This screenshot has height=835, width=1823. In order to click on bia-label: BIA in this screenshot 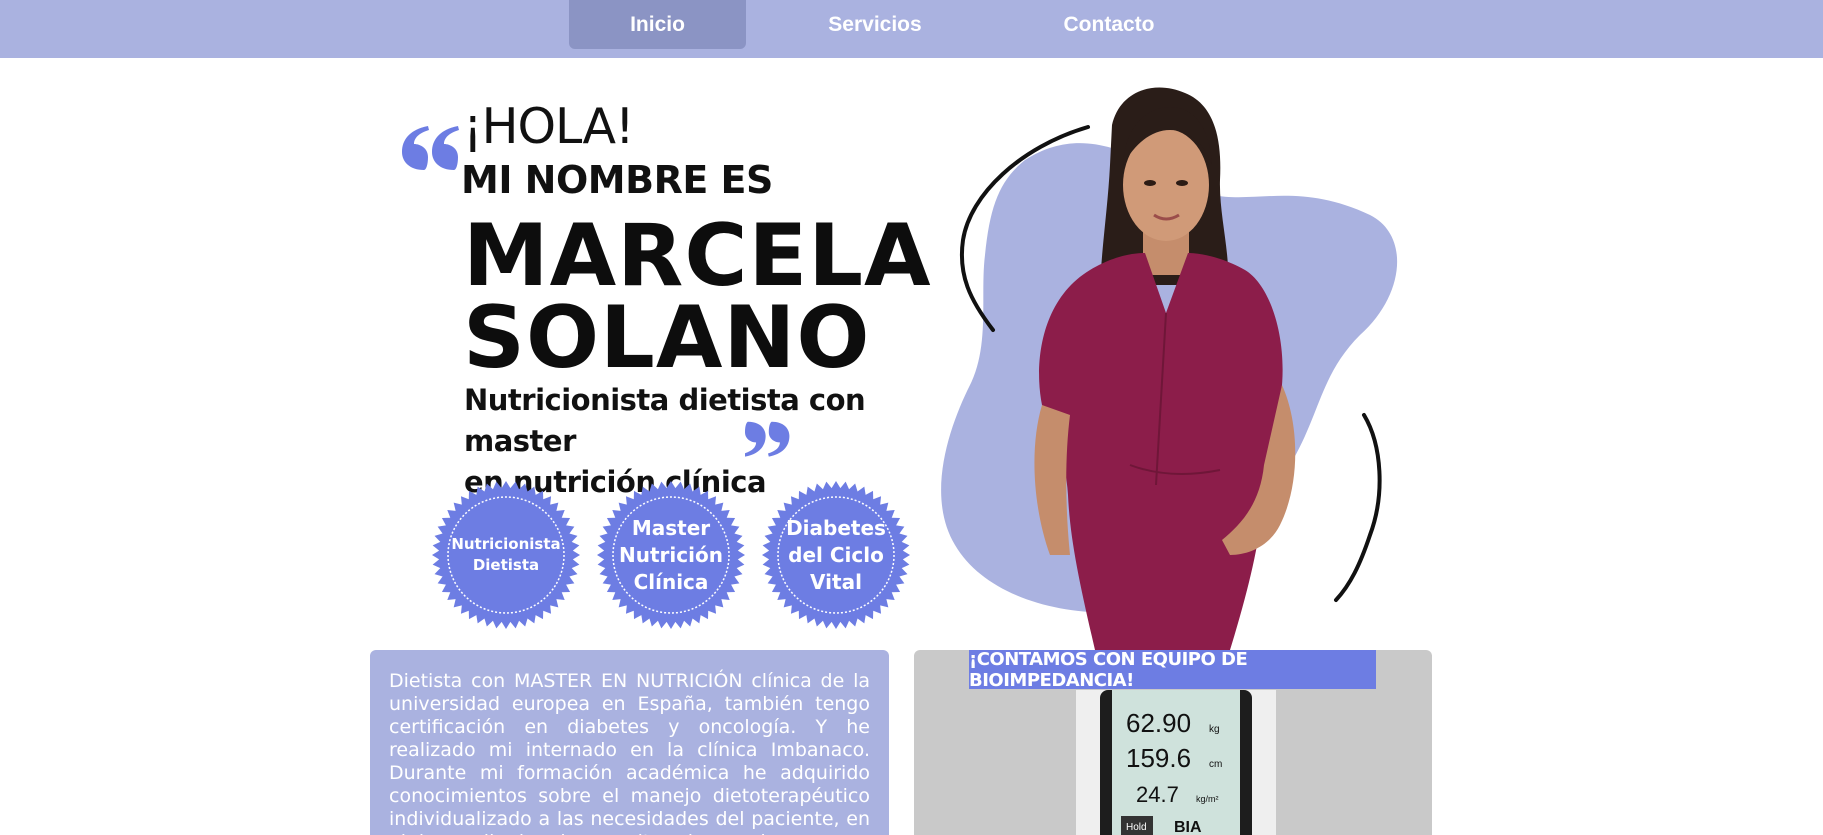, I will do `click(1188, 827)`.